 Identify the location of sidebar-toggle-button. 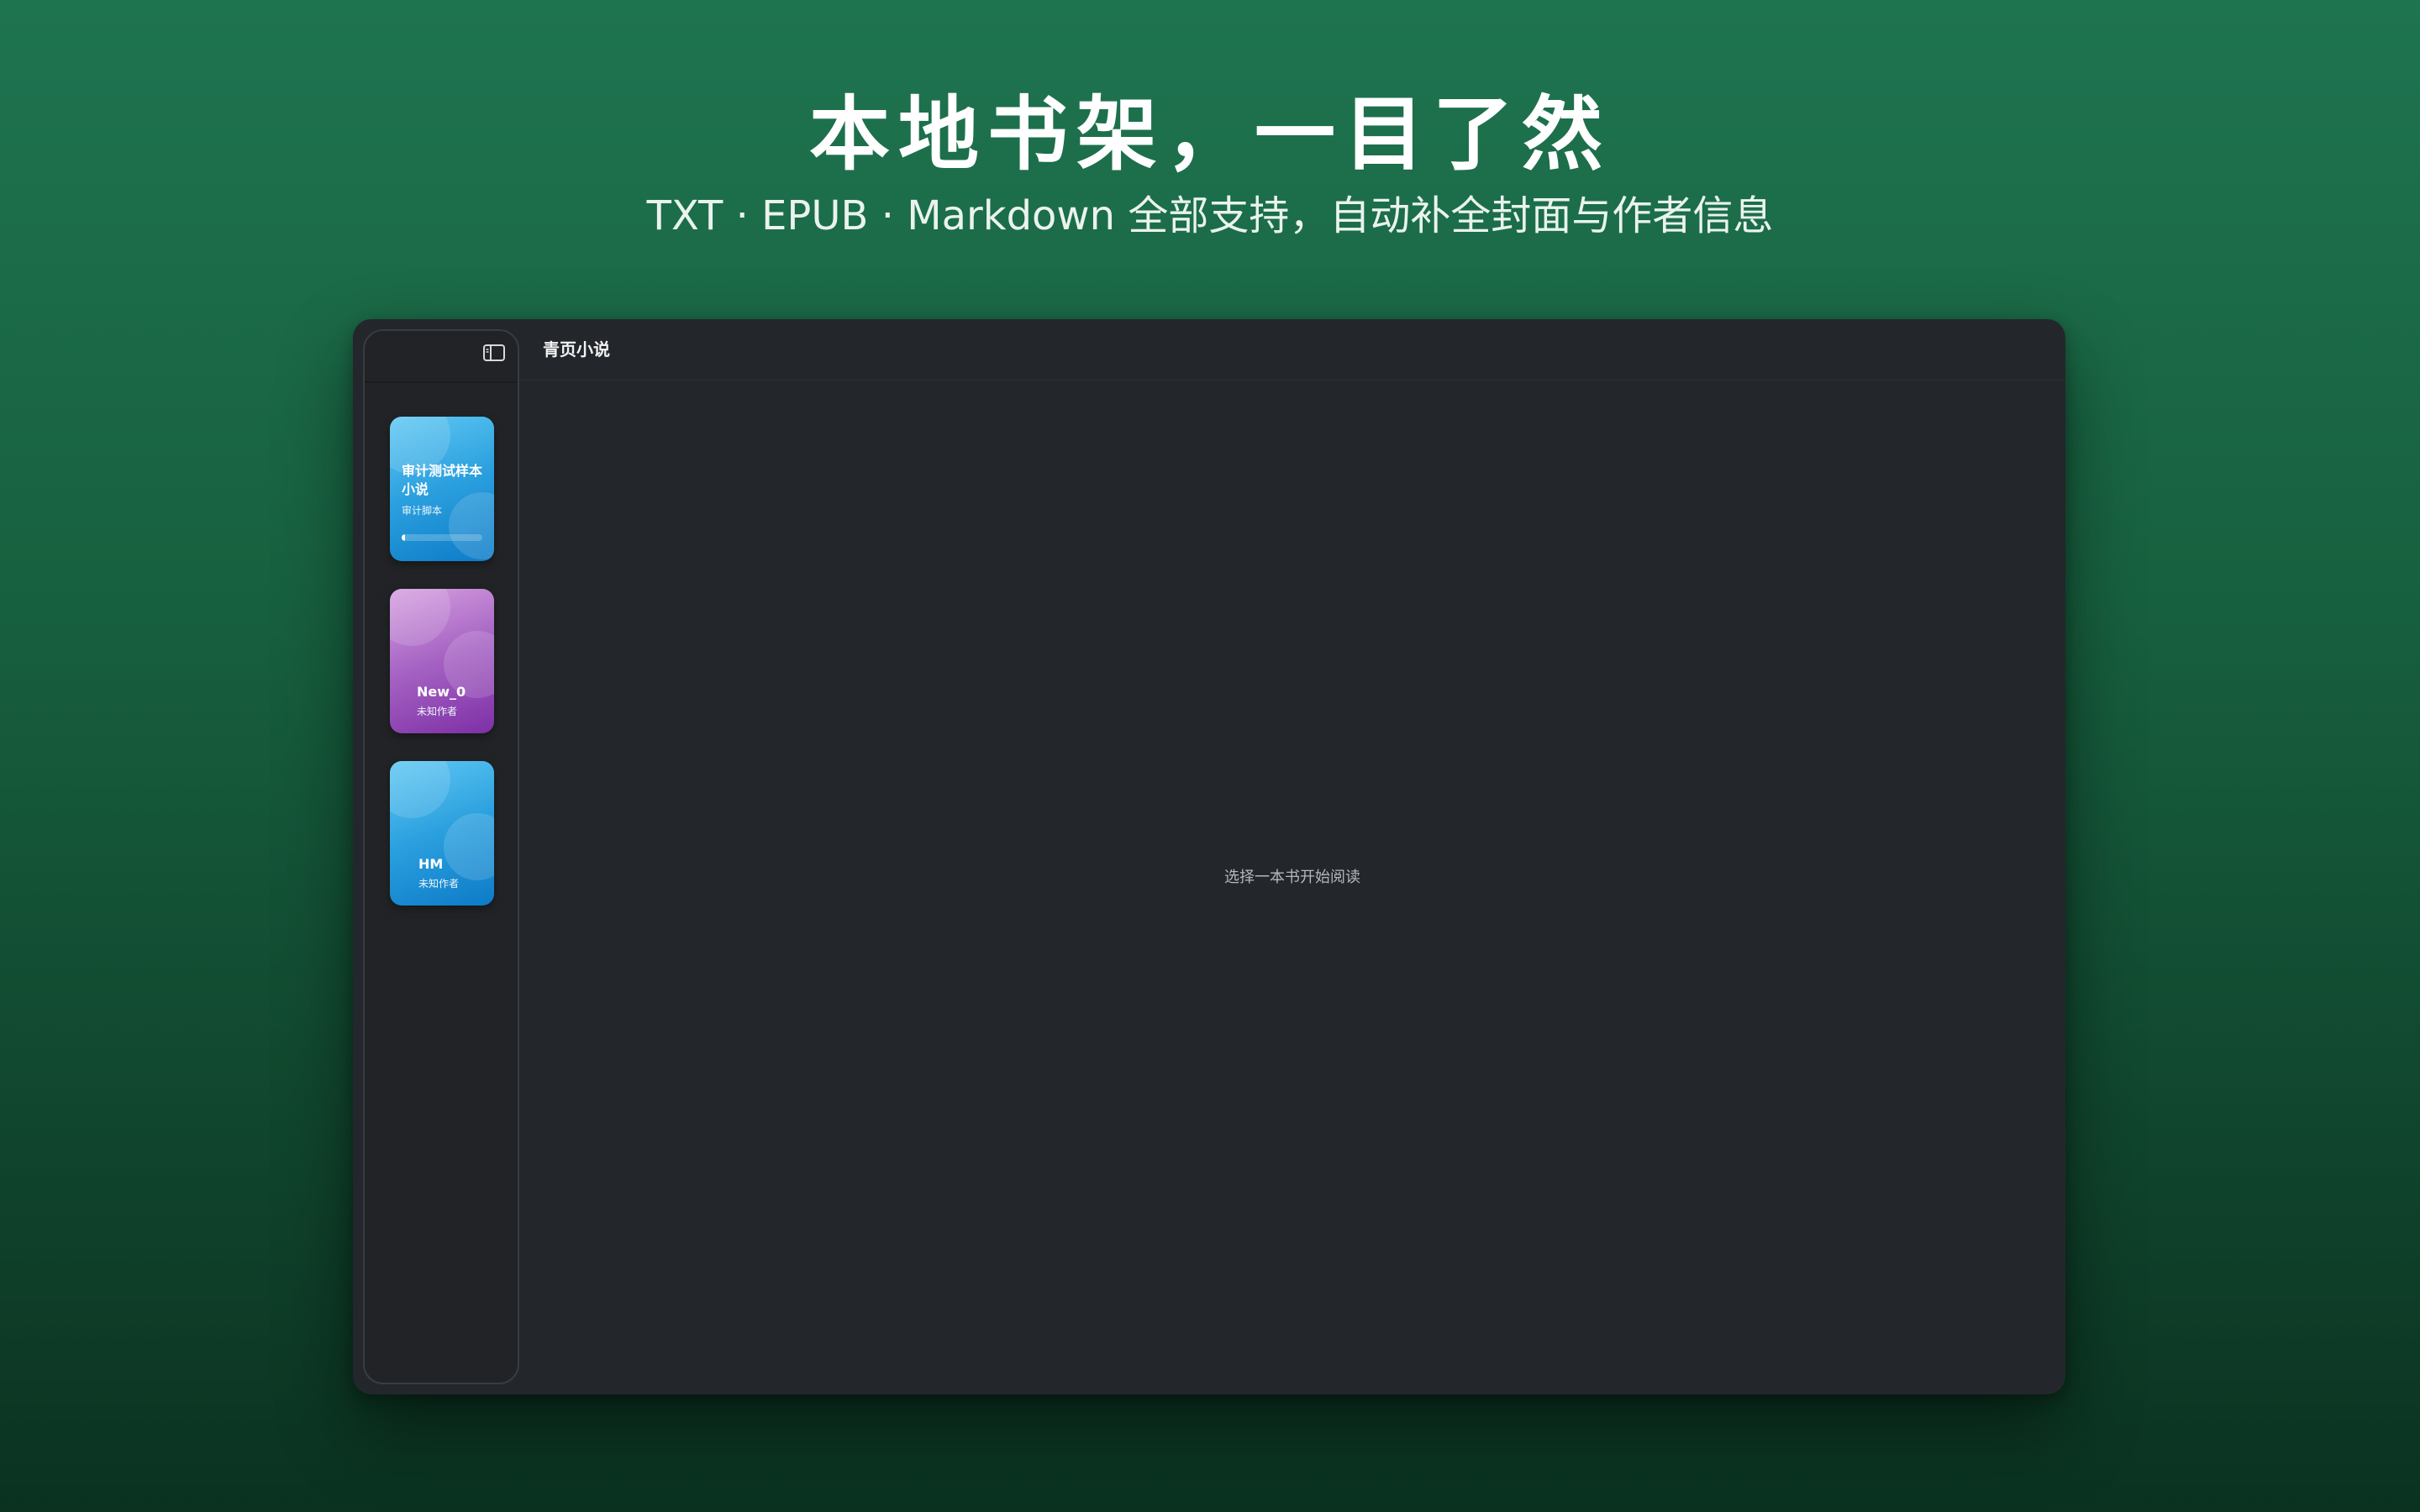
(494, 353).